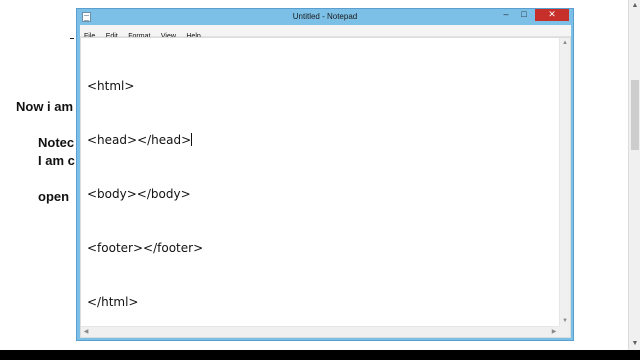 The width and height of the screenshot is (640, 360). What do you see at coordinates (524, 15) in the screenshot?
I see `maximize-button: □` at bounding box center [524, 15].